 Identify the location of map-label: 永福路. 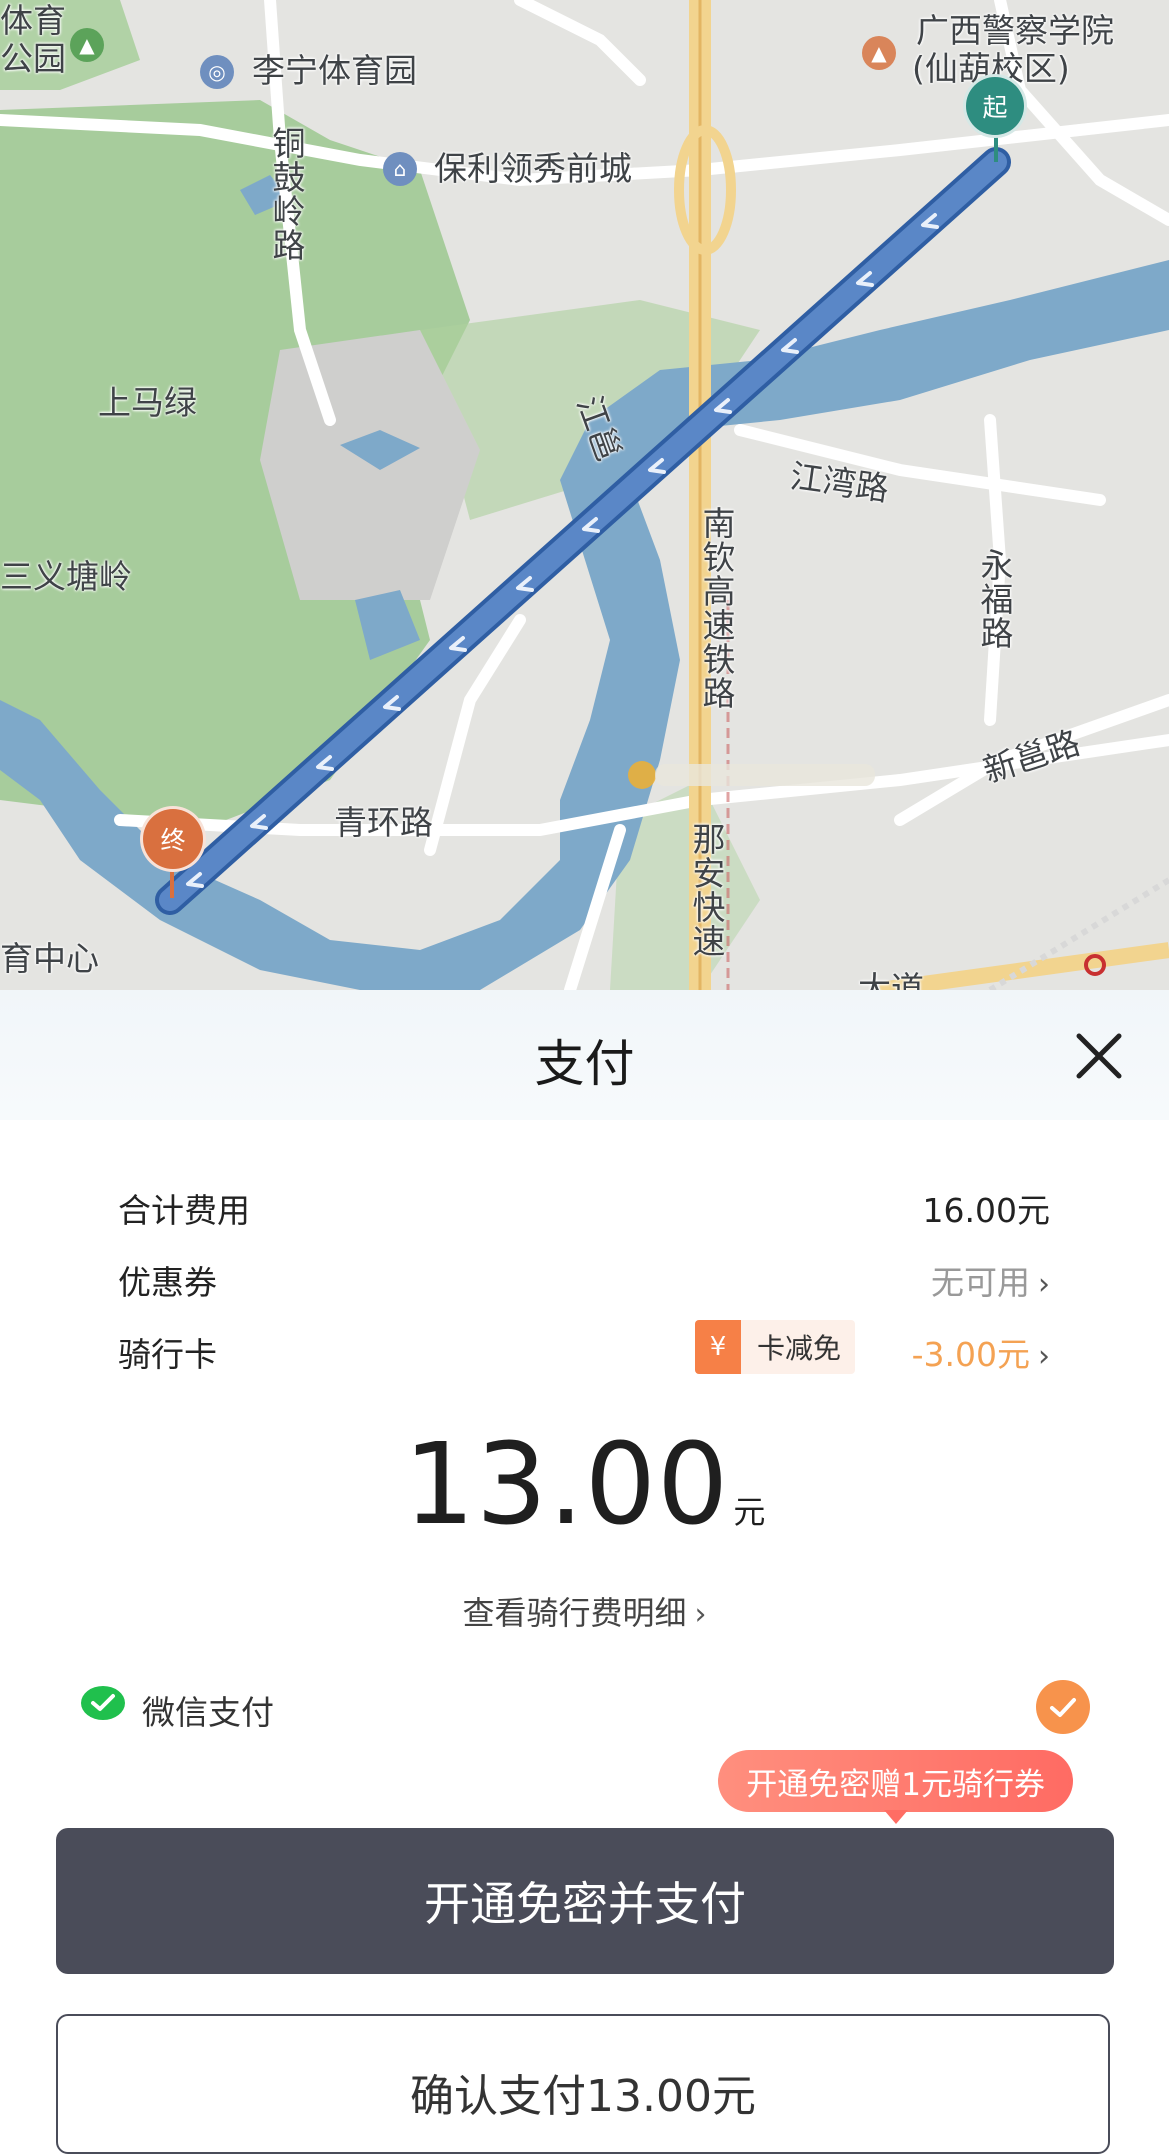
(994, 599).